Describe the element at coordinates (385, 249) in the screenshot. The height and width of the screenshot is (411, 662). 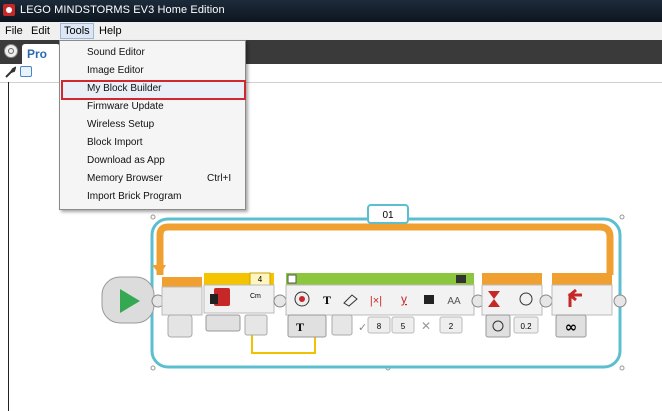
I see `loop-arc` at that location.